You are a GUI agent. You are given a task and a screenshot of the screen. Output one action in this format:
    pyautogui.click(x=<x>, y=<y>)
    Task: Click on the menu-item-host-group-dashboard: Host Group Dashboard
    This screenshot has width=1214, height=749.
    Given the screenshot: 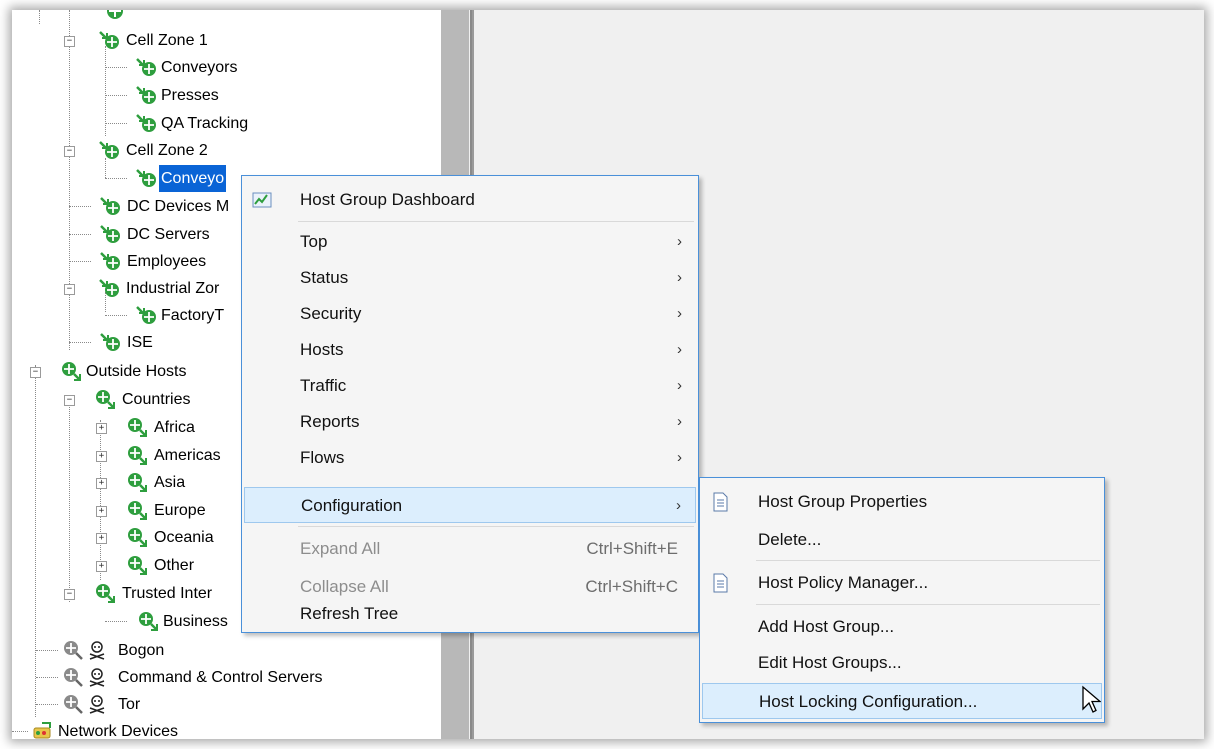 What is the action you would take?
    pyautogui.click(x=470, y=200)
    